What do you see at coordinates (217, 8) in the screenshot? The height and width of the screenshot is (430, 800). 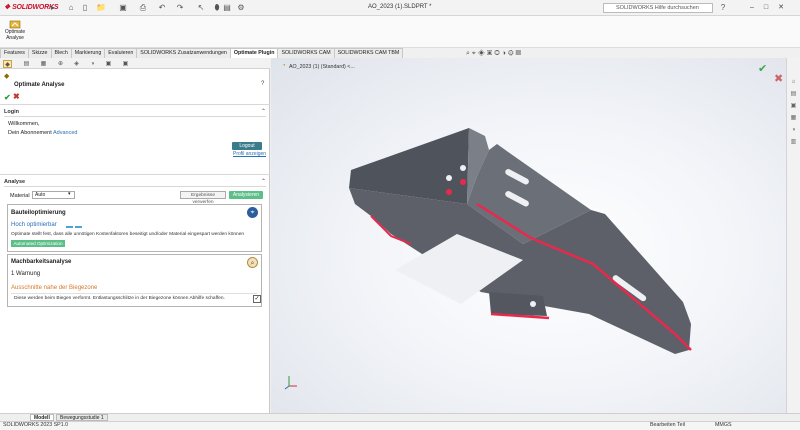 I see `rebuild-icon: ⬮` at bounding box center [217, 8].